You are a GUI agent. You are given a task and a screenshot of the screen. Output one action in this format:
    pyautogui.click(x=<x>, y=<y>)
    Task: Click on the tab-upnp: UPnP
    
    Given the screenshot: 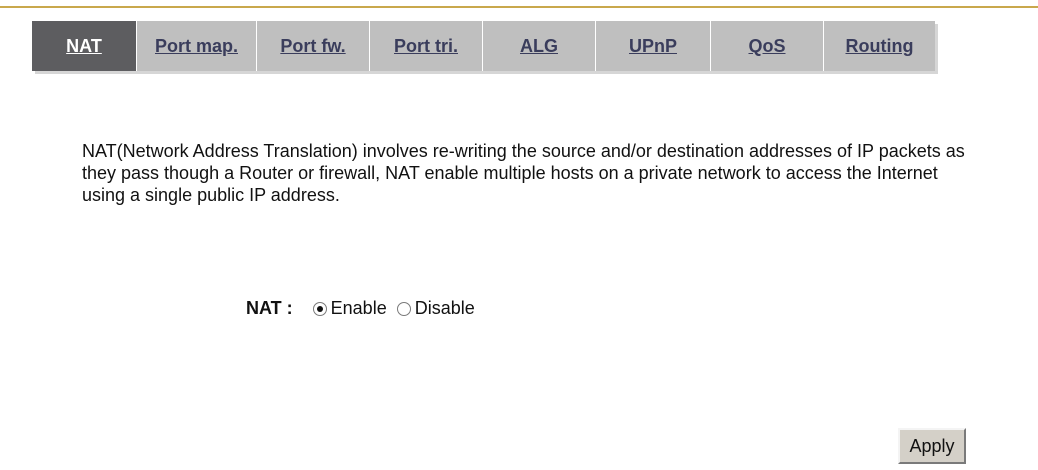 What is the action you would take?
    pyautogui.click(x=653, y=46)
    